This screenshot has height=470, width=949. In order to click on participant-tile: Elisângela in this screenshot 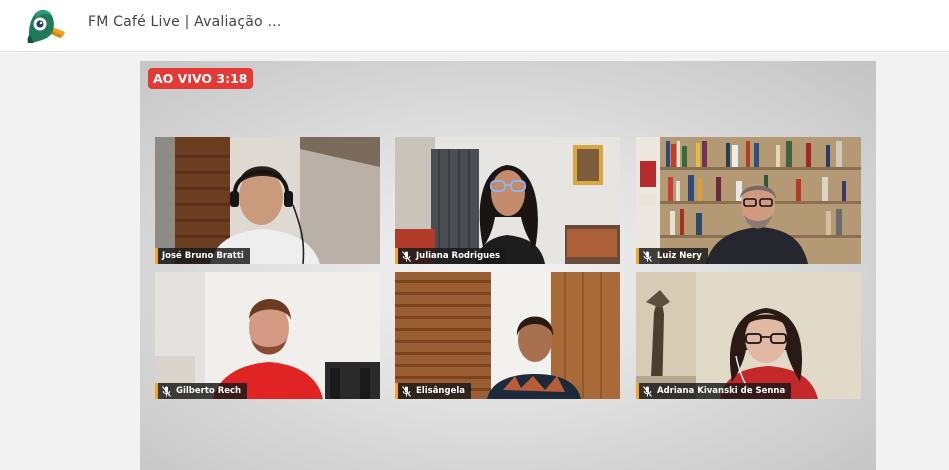, I will do `click(507, 335)`.